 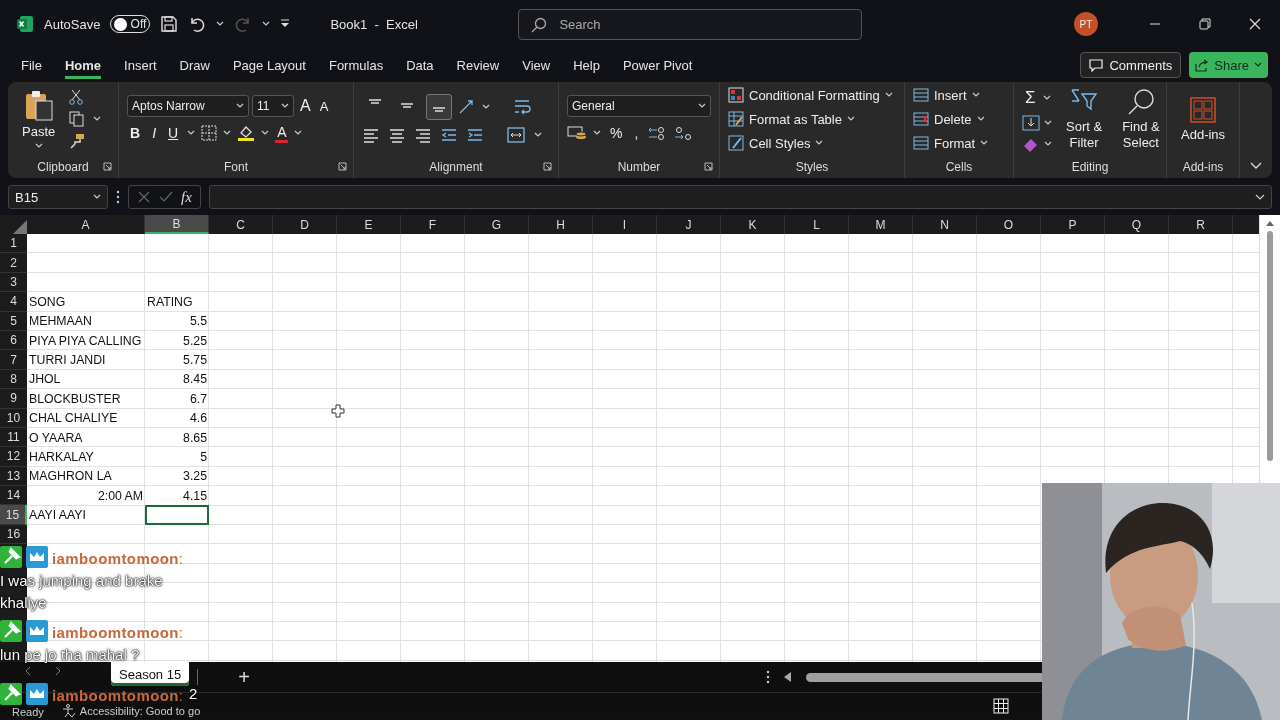 I want to click on scroll-left-icon, so click(x=788, y=677).